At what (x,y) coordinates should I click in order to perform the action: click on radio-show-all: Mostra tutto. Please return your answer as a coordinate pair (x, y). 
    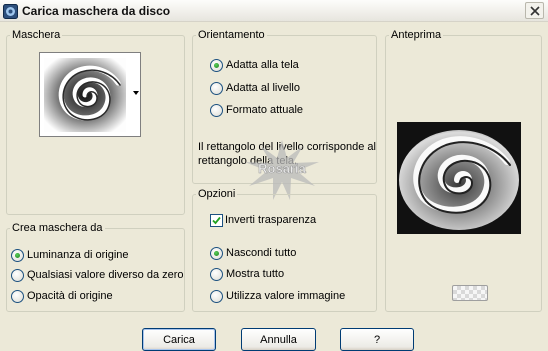
    Looking at the image, I should click on (247, 274).